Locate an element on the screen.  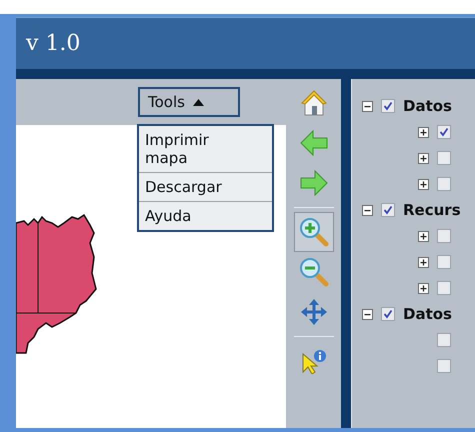
move-arrows-icon is located at coordinates (313, 312).